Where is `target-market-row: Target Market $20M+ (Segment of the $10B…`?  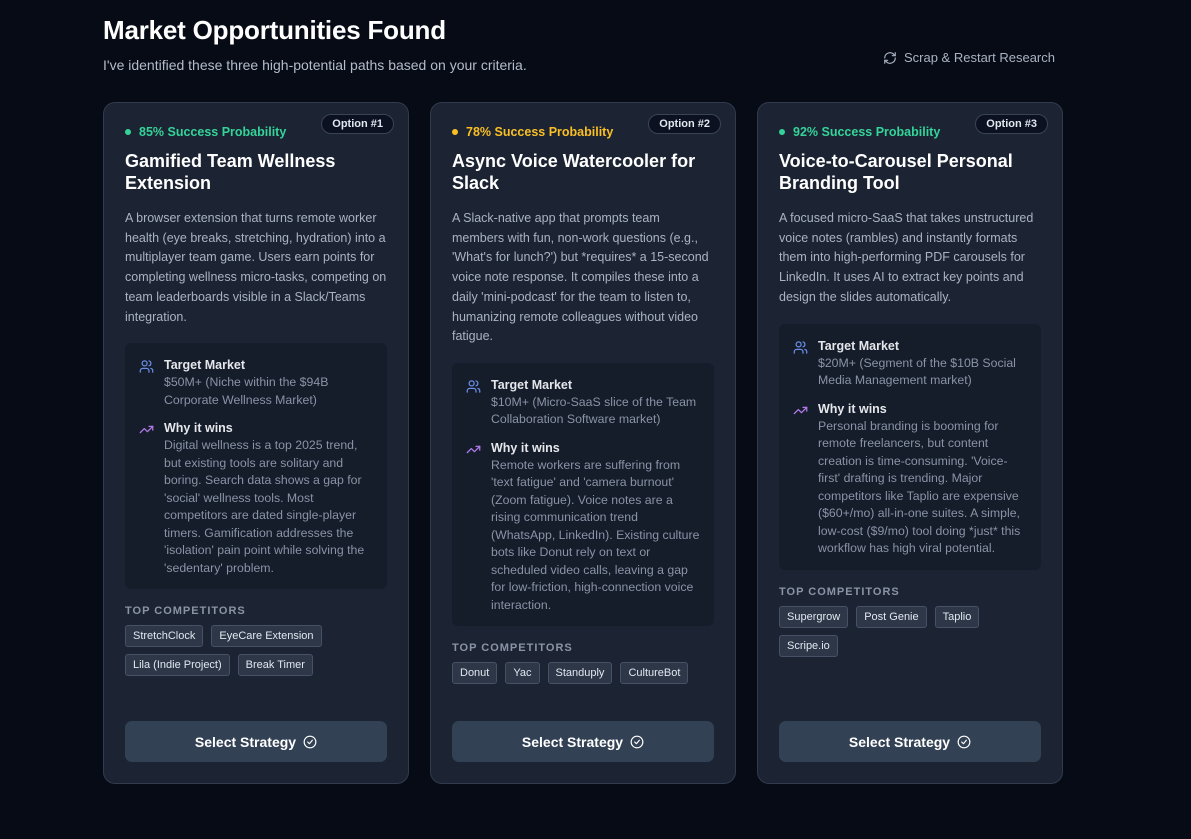 target-market-row: Target Market $20M+ (Segment of the $10B… is located at coordinates (910, 364).